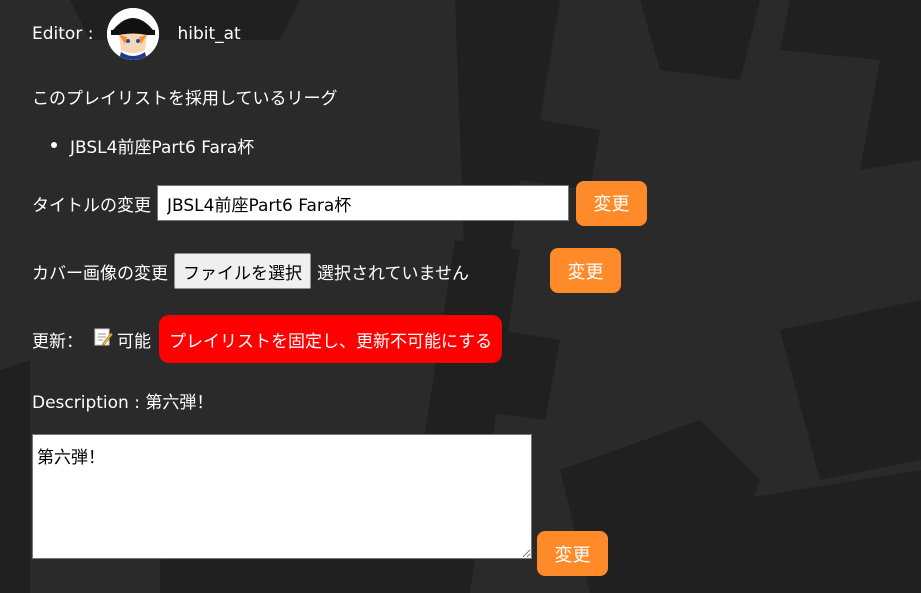 This screenshot has width=921, height=593. Describe the element at coordinates (242, 271) in the screenshot. I see `choose-file-button: ファイルを選択` at that location.